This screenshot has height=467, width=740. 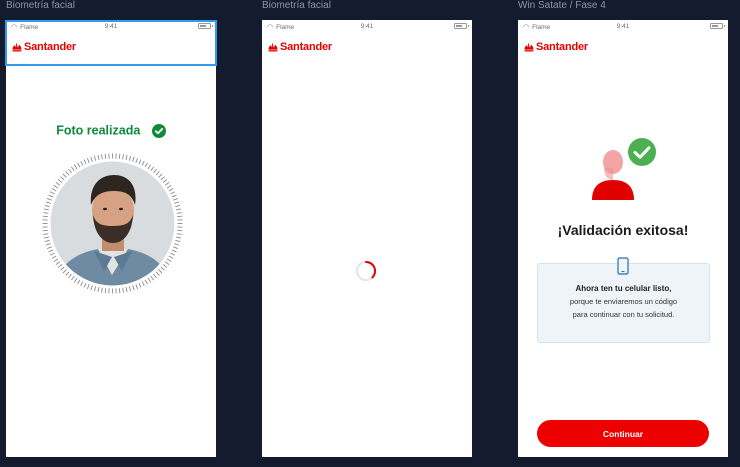 I want to click on card-line-2: porque te enviaremos un código, so click(x=623, y=301).